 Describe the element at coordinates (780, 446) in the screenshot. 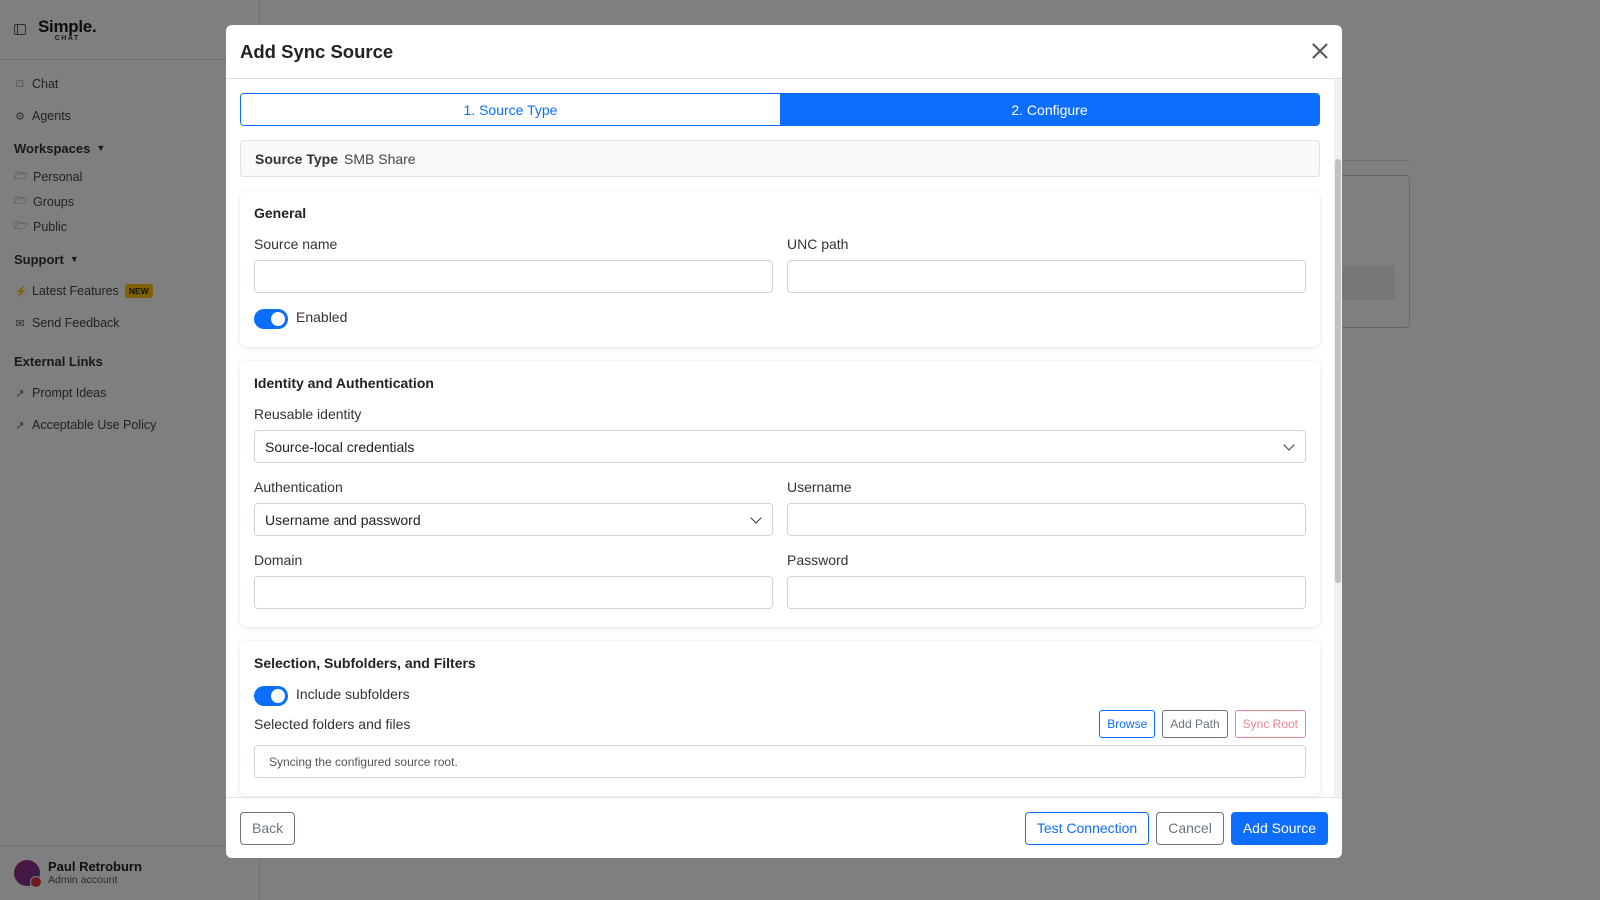

I see `reusable-identity-select: Source-local credentials` at that location.